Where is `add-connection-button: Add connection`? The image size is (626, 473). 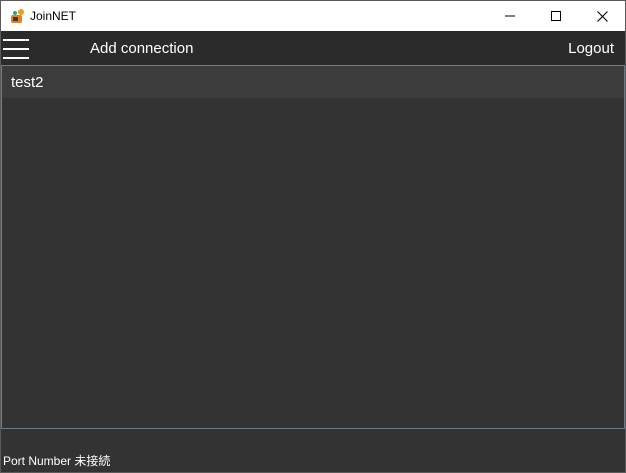 add-connection-button: Add connection is located at coordinates (141, 49).